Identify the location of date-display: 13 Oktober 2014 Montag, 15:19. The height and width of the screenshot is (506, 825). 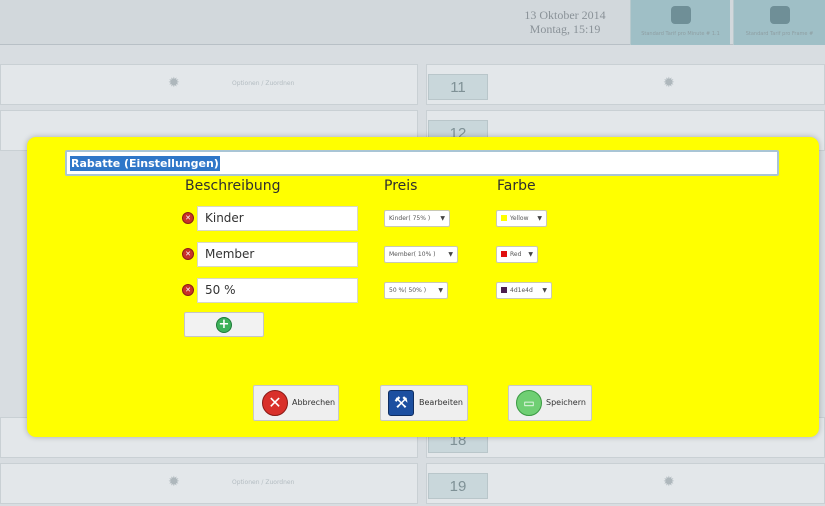
(565, 22).